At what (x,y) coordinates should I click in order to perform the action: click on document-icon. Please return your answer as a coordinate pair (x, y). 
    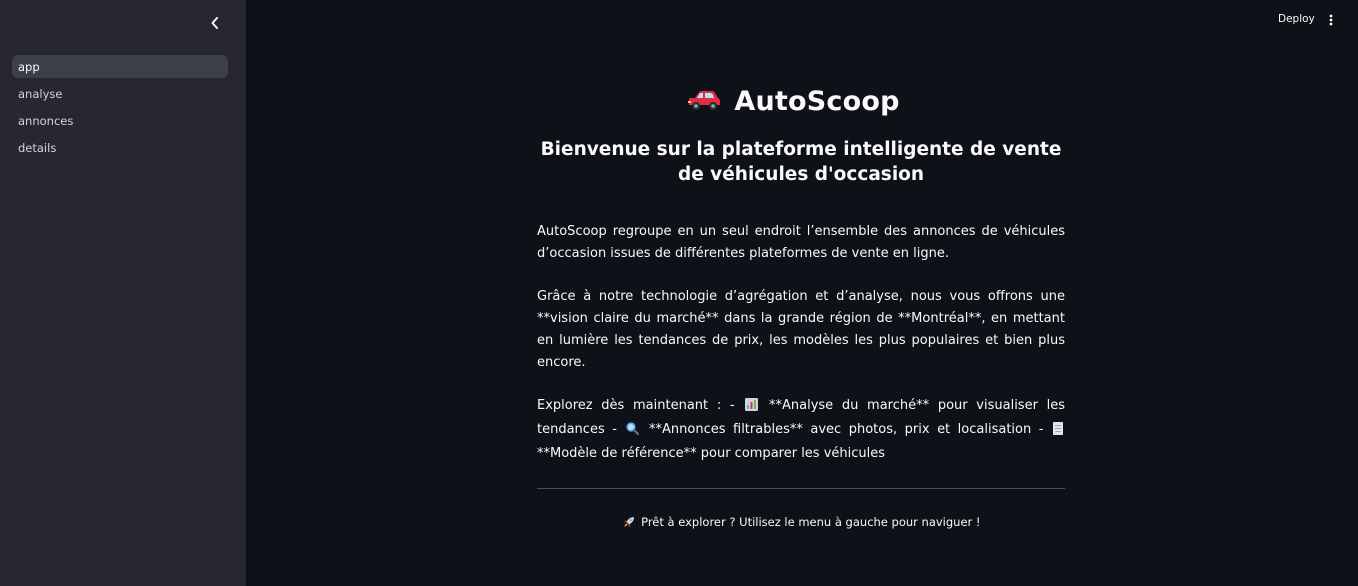
    Looking at the image, I should click on (1057, 432).